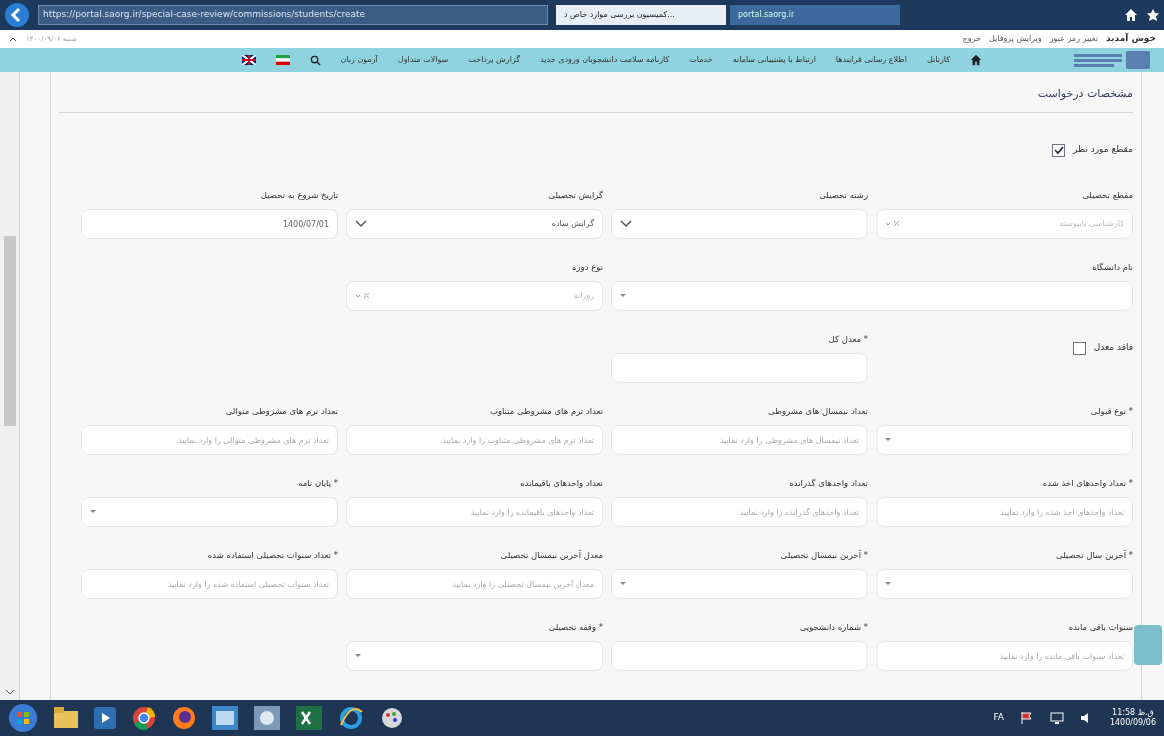  I want to click on checkbox-label: مقطع مورد نظر, so click(1103, 150).